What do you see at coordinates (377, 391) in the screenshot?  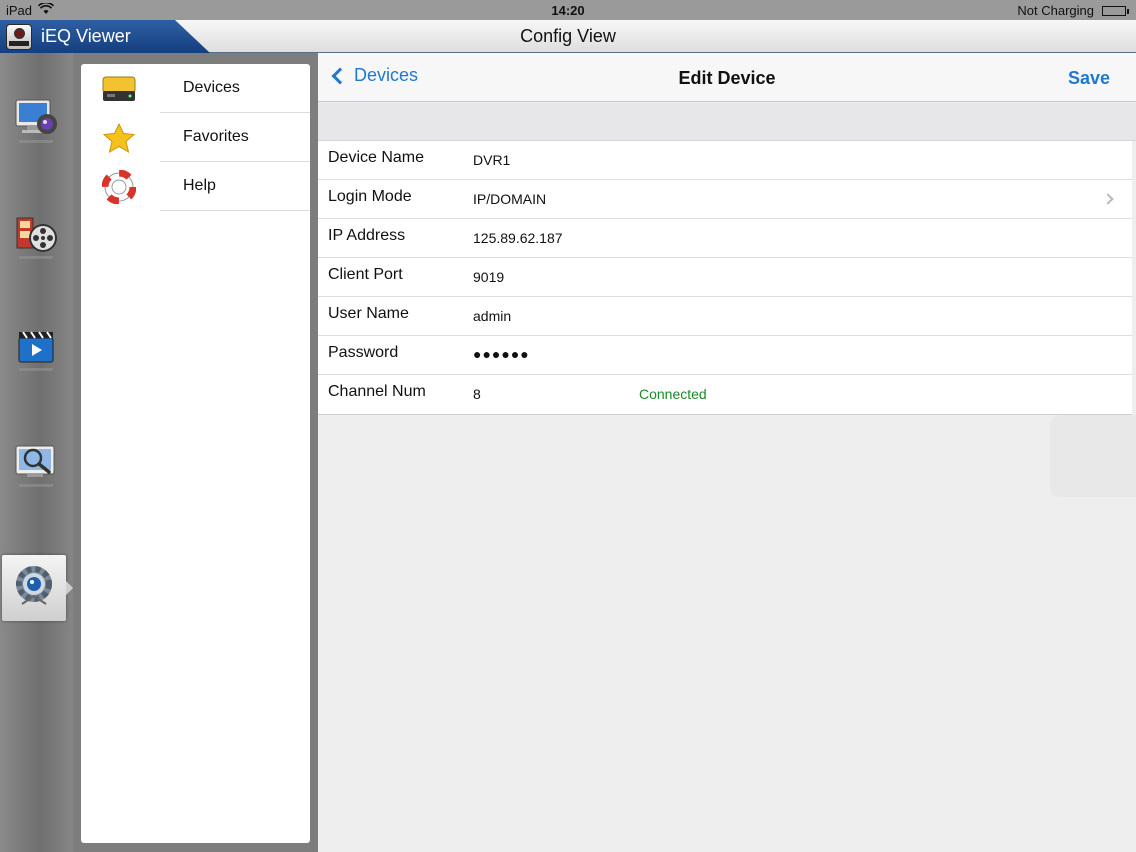 I see `field-label: Channel Num` at bounding box center [377, 391].